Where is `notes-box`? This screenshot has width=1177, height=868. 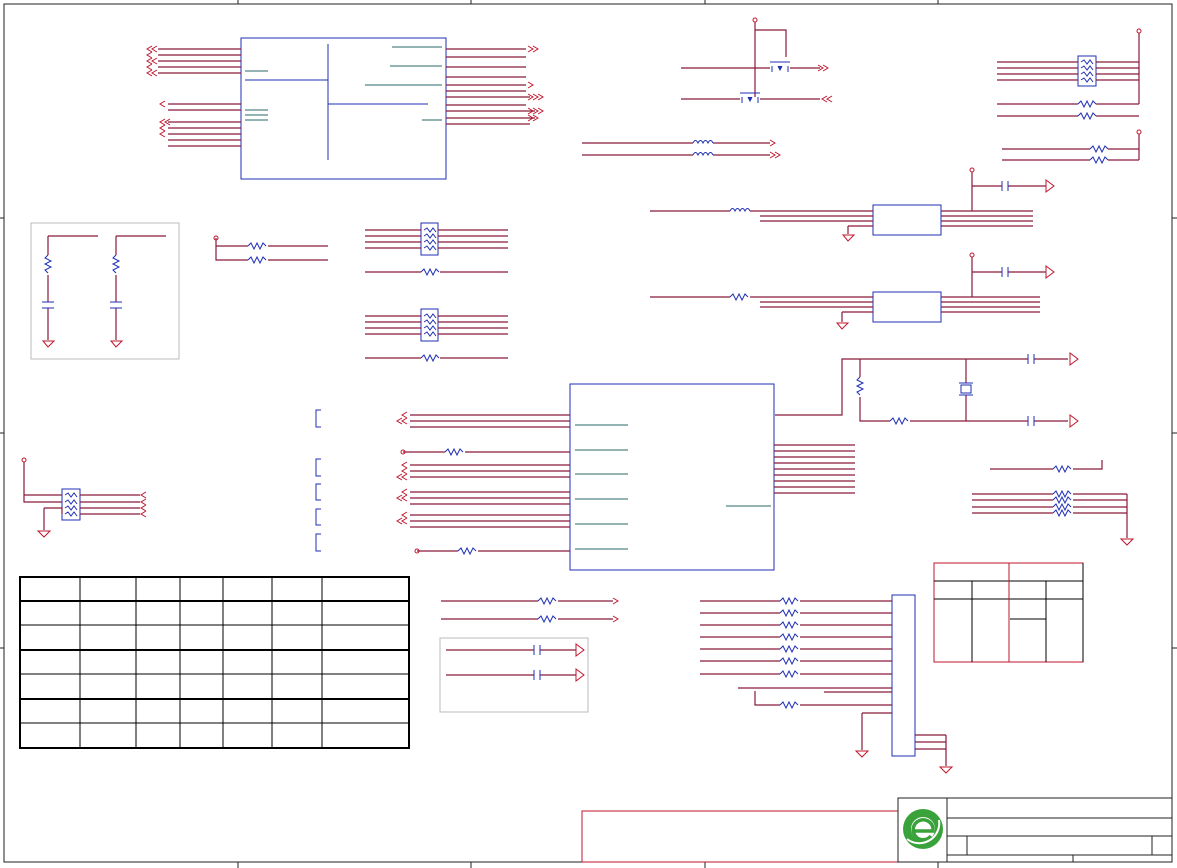 notes-box is located at coordinates (740, 836).